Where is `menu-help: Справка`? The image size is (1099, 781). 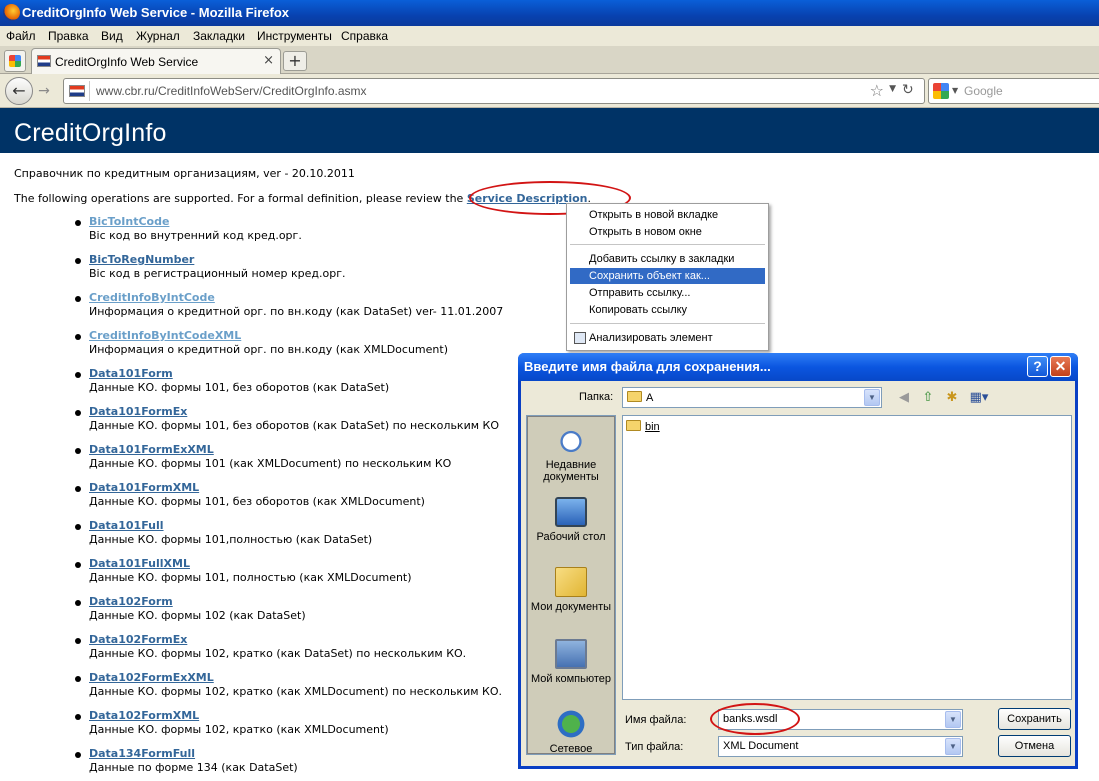 menu-help: Справка is located at coordinates (364, 36).